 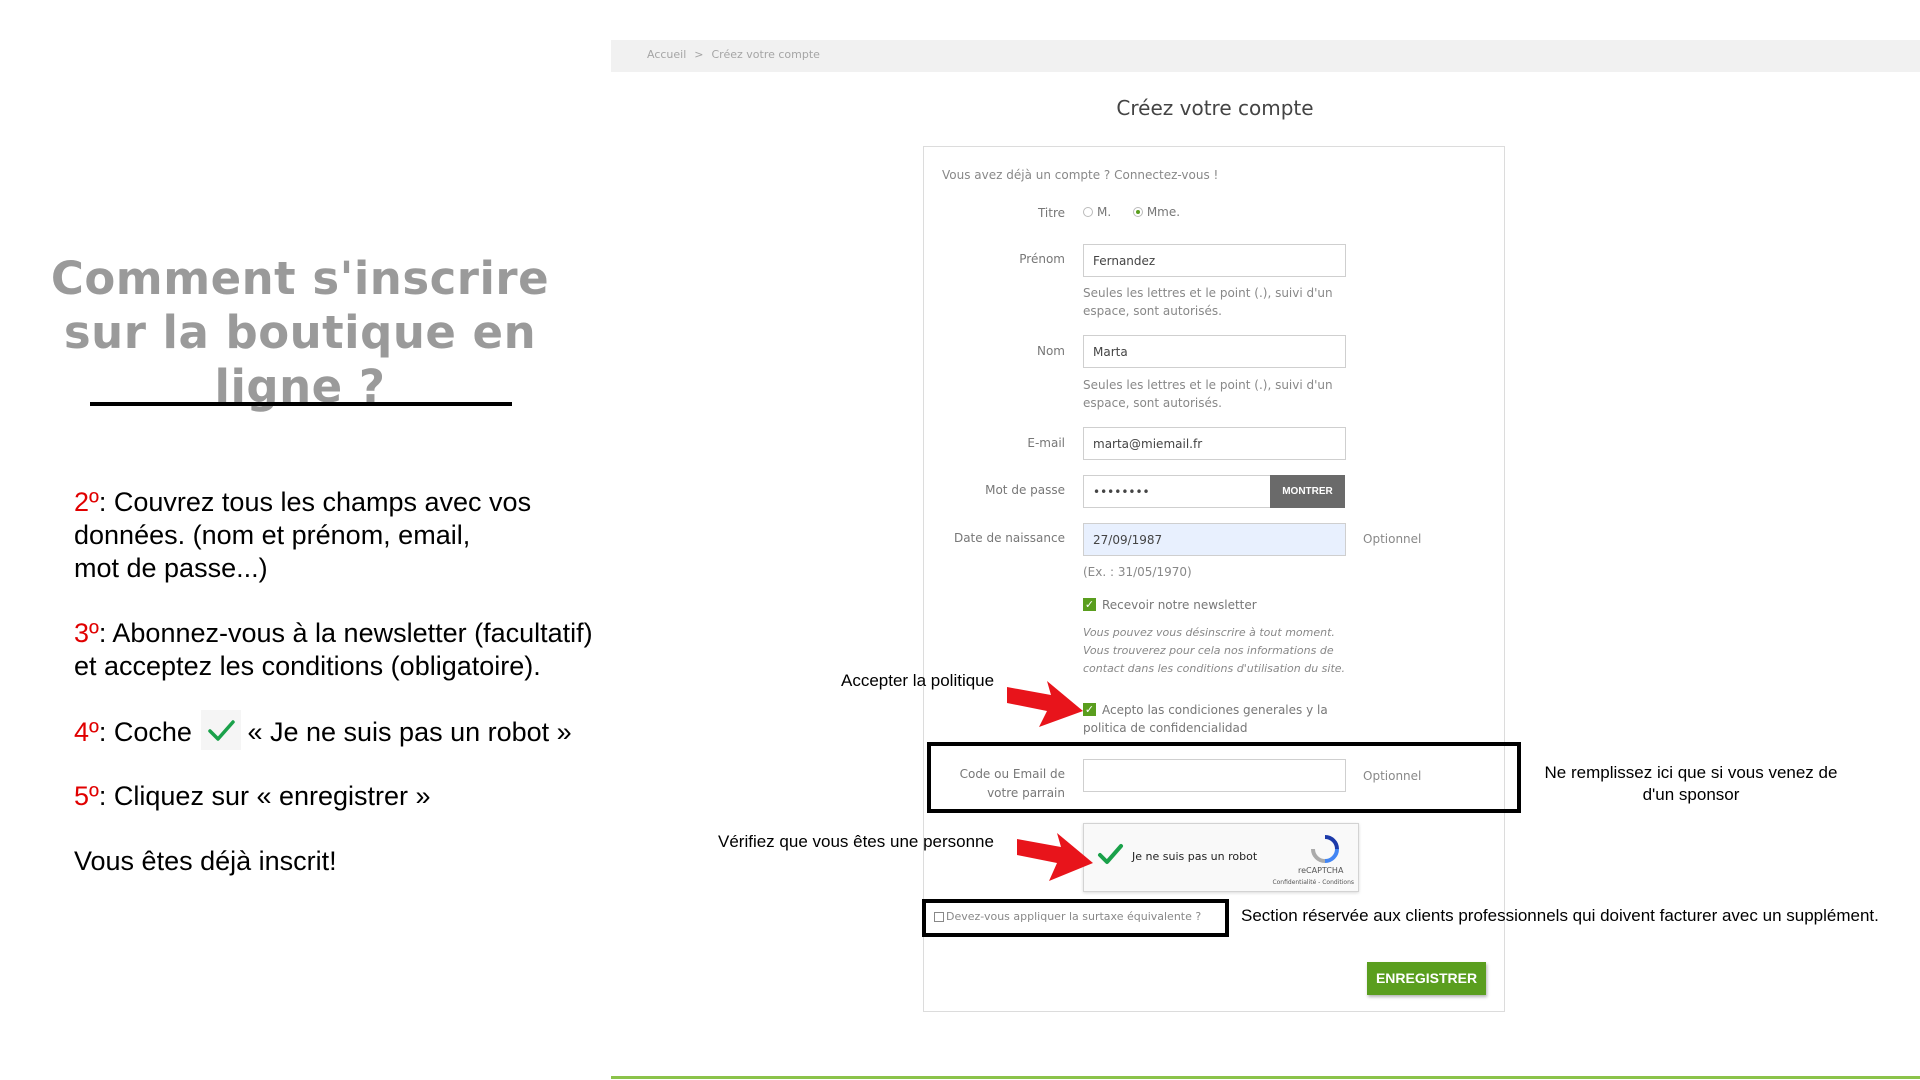 I want to click on annotation-sponsor-line2: d'un sponsor, so click(x=1691, y=794).